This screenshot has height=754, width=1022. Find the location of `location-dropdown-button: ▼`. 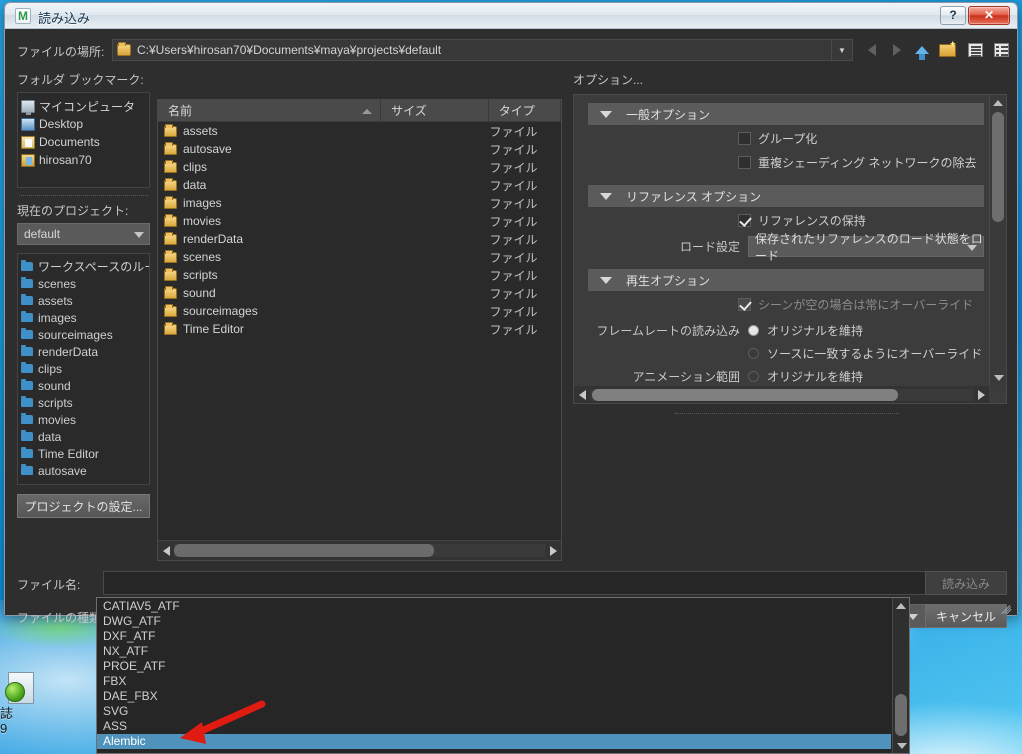

location-dropdown-button: ▼ is located at coordinates (842, 50).